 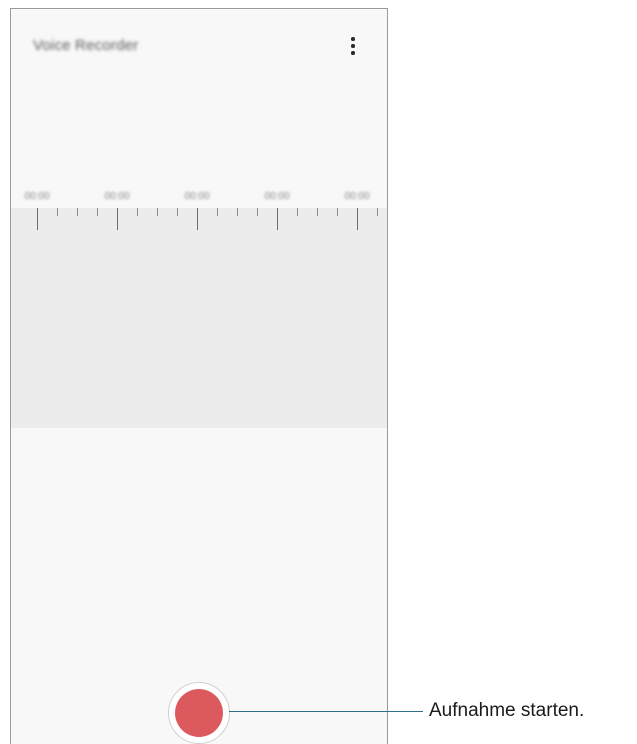 I want to click on record-button, so click(x=199, y=713).